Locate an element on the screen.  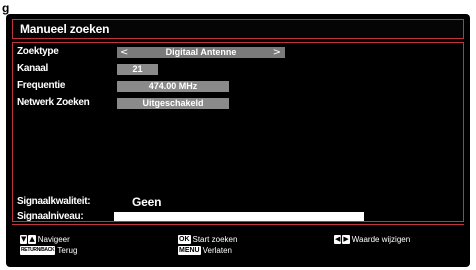
search-type-label: Zoektype is located at coordinates (38, 51).